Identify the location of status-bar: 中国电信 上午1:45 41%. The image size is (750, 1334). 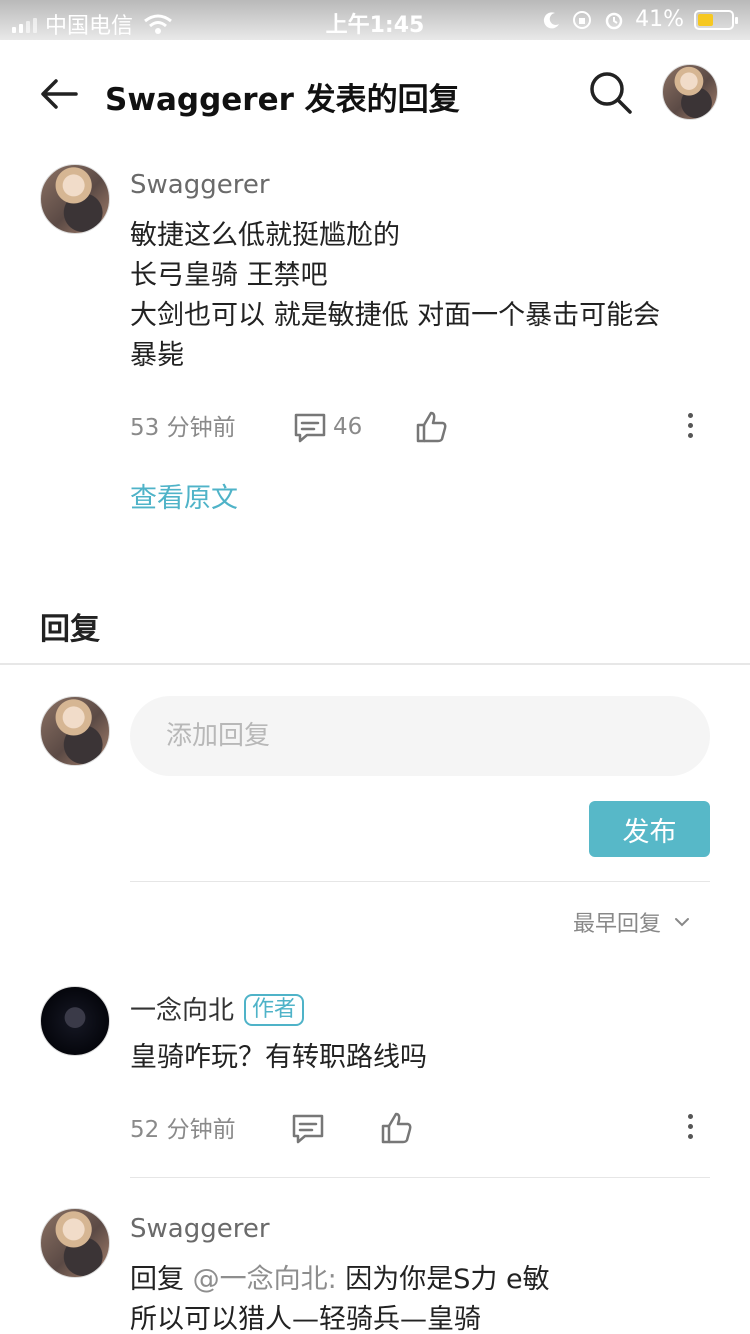
(375, 20).